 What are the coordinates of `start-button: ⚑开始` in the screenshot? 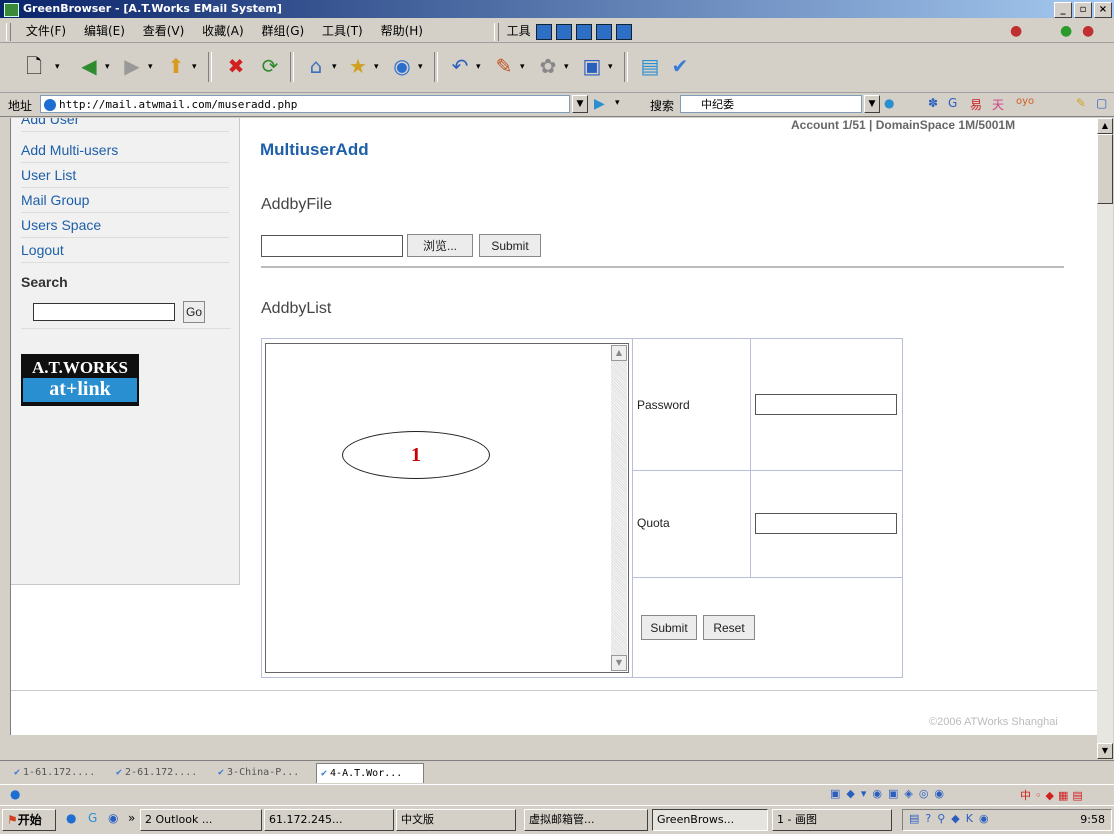 It's located at (29, 820).